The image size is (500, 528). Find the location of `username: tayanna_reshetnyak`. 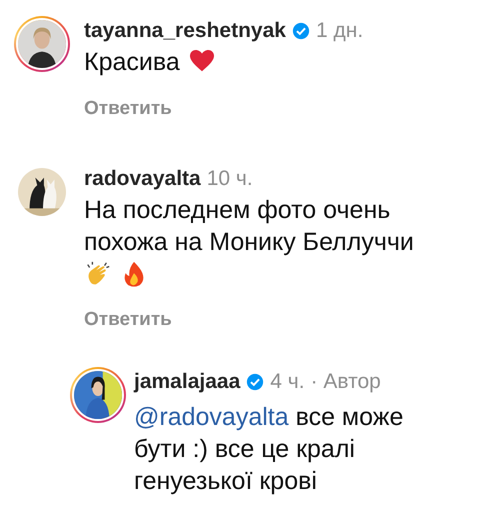

username: tayanna_reshetnyak is located at coordinates (185, 31).